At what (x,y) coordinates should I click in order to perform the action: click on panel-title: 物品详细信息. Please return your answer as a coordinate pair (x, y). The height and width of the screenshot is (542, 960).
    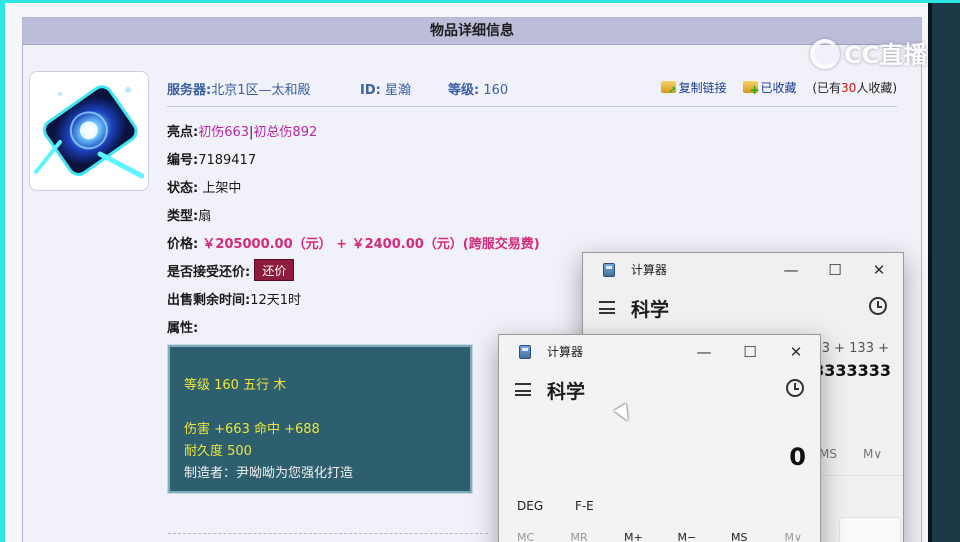
    Looking at the image, I should click on (472, 31).